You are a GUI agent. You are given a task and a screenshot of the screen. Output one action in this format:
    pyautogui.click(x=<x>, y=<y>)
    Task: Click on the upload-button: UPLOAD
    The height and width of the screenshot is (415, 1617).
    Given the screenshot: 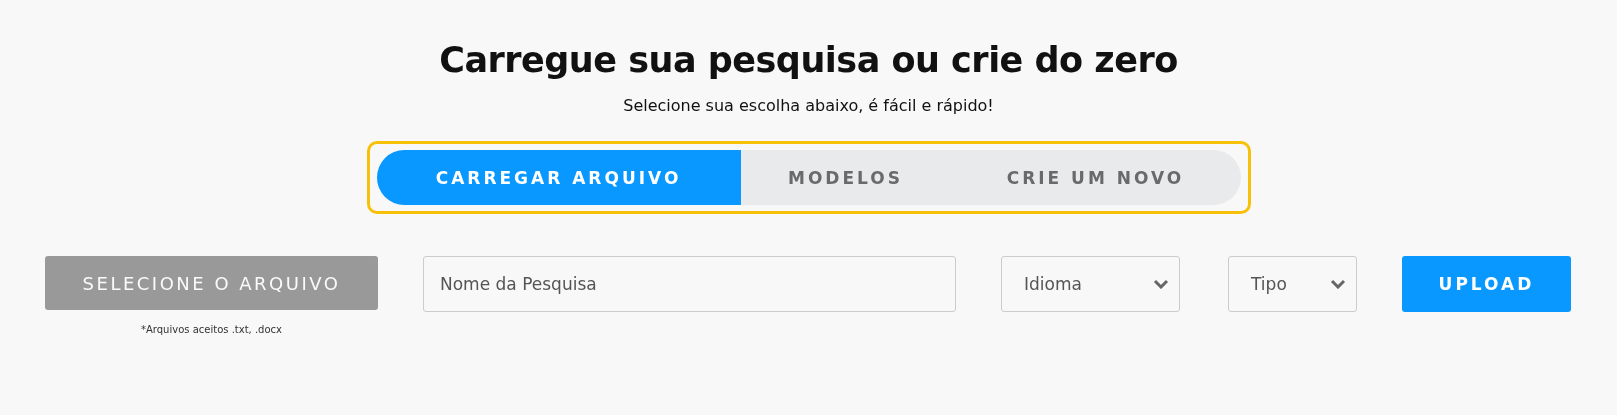 What is the action you would take?
    pyautogui.click(x=1486, y=284)
    